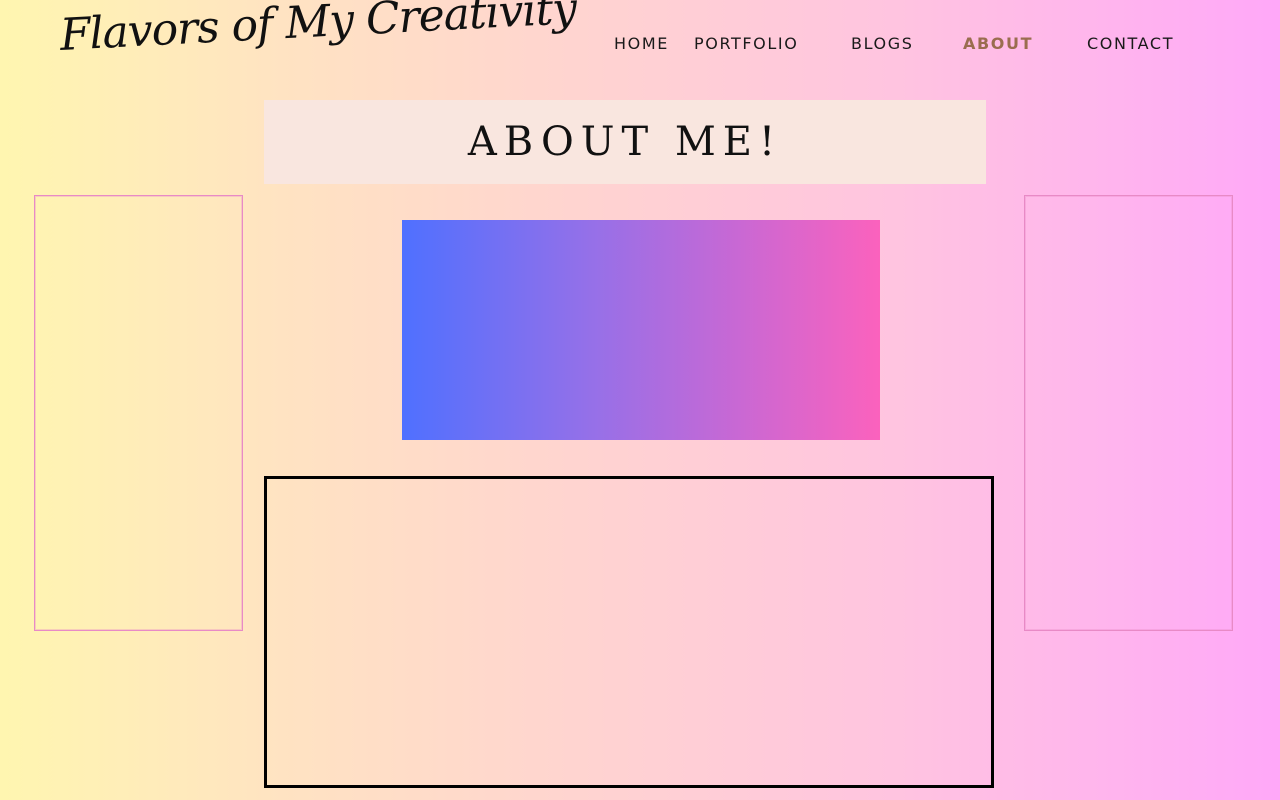 This screenshot has height=800, width=1280. Describe the element at coordinates (1128, 413) in the screenshot. I see `right-side-panel` at that location.